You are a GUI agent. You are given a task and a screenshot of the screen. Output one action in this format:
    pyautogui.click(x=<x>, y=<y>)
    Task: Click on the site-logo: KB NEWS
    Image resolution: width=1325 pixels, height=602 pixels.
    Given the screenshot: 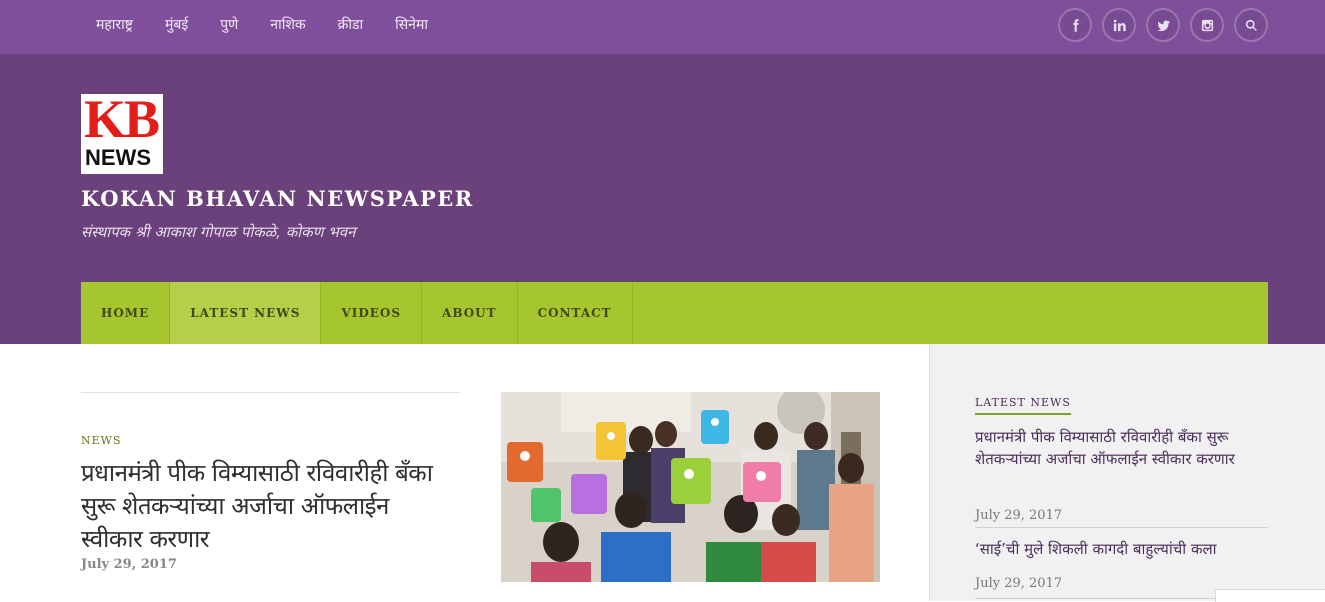 What is the action you would take?
    pyautogui.click(x=122, y=131)
    